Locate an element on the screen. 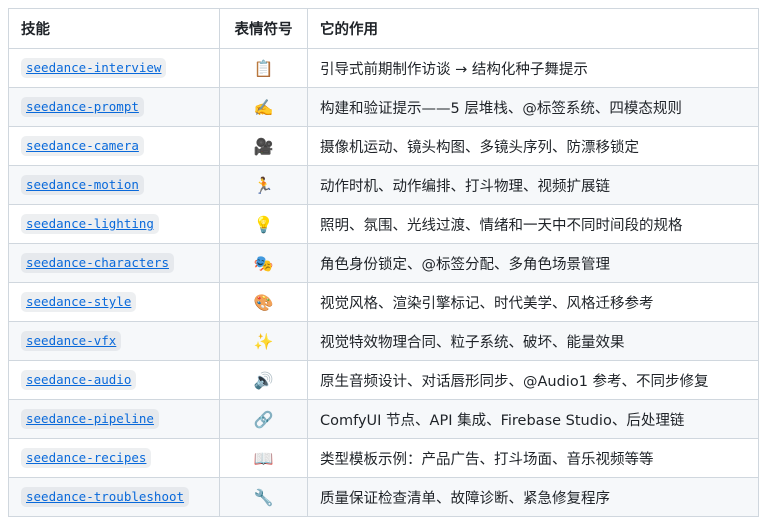 The image size is (759, 530). skill-cell: seedance-characters is located at coordinates (114, 263).